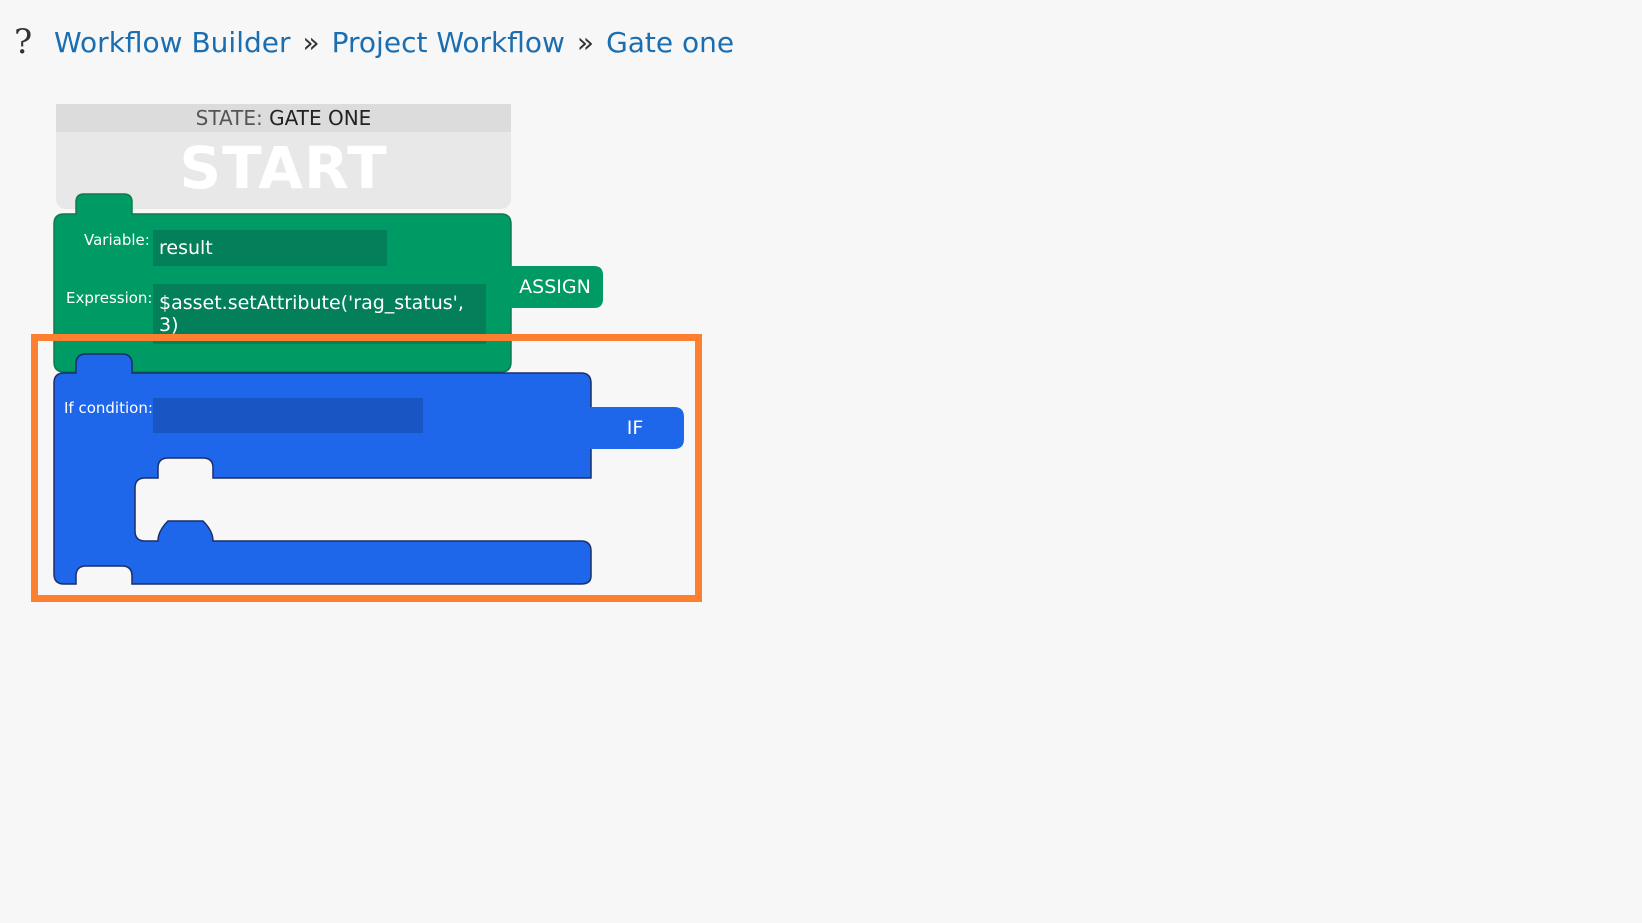 Image resolution: width=1642 pixels, height=923 pixels. Describe the element at coordinates (555, 287) in the screenshot. I see `assign-tab-label: ASSIGN` at that location.